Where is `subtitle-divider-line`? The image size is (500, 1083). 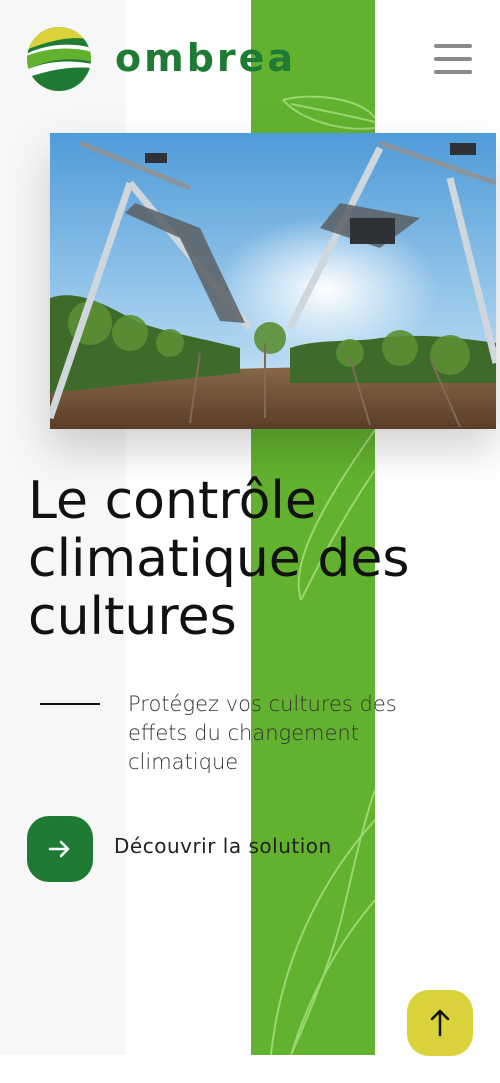 subtitle-divider-line is located at coordinates (70, 704).